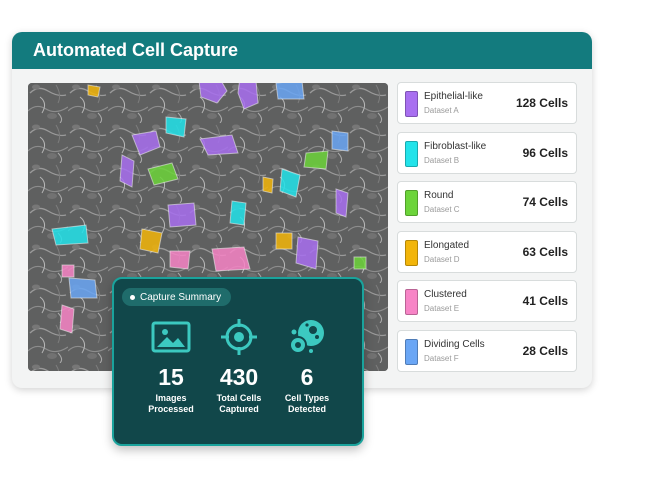 Image resolution: width=651 pixels, height=478 pixels. What do you see at coordinates (545, 152) in the screenshot?
I see `cell-count: 96 Cells` at bounding box center [545, 152].